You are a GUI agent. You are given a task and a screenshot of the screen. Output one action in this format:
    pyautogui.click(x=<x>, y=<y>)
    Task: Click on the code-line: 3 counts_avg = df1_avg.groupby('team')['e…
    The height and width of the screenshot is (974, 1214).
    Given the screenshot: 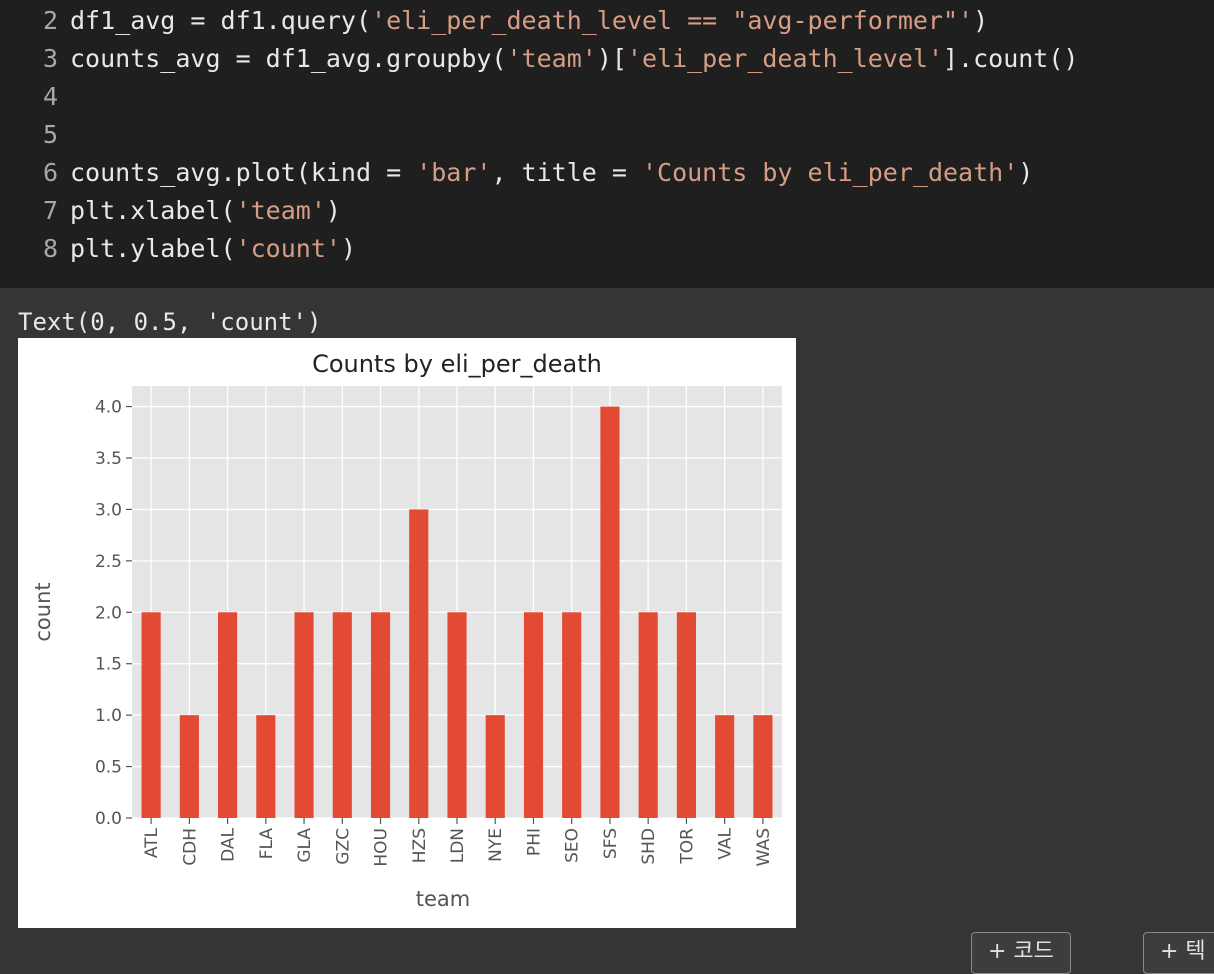 What is the action you would take?
    pyautogui.click(x=539, y=59)
    